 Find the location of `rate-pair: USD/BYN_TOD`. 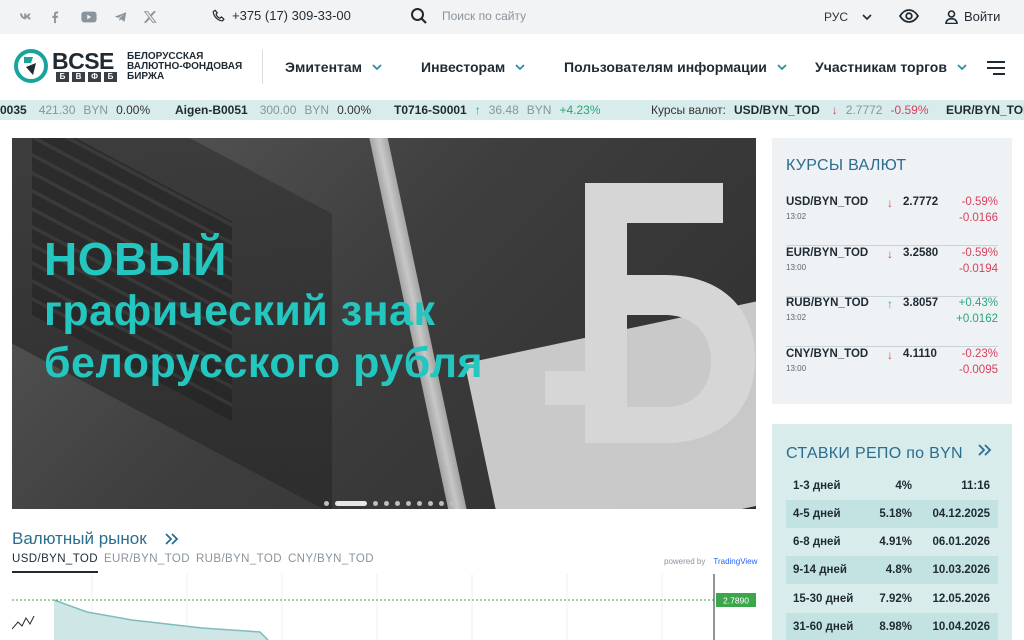

rate-pair: USD/BYN_TOD is located at coordinates (827, 202).